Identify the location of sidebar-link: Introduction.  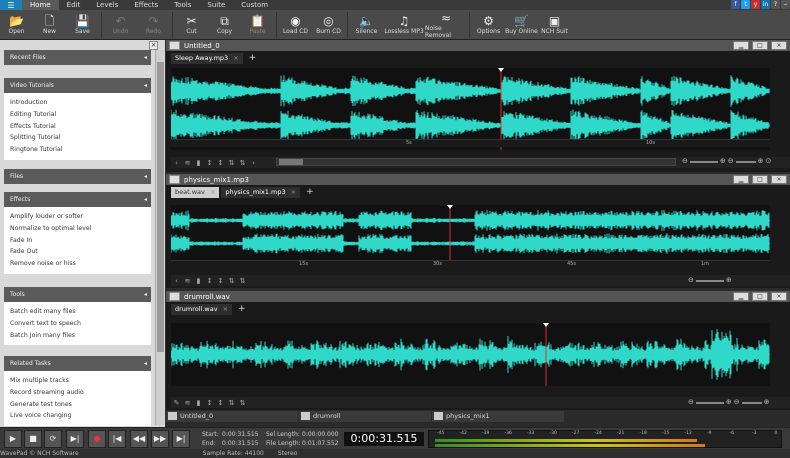
(77, 103).